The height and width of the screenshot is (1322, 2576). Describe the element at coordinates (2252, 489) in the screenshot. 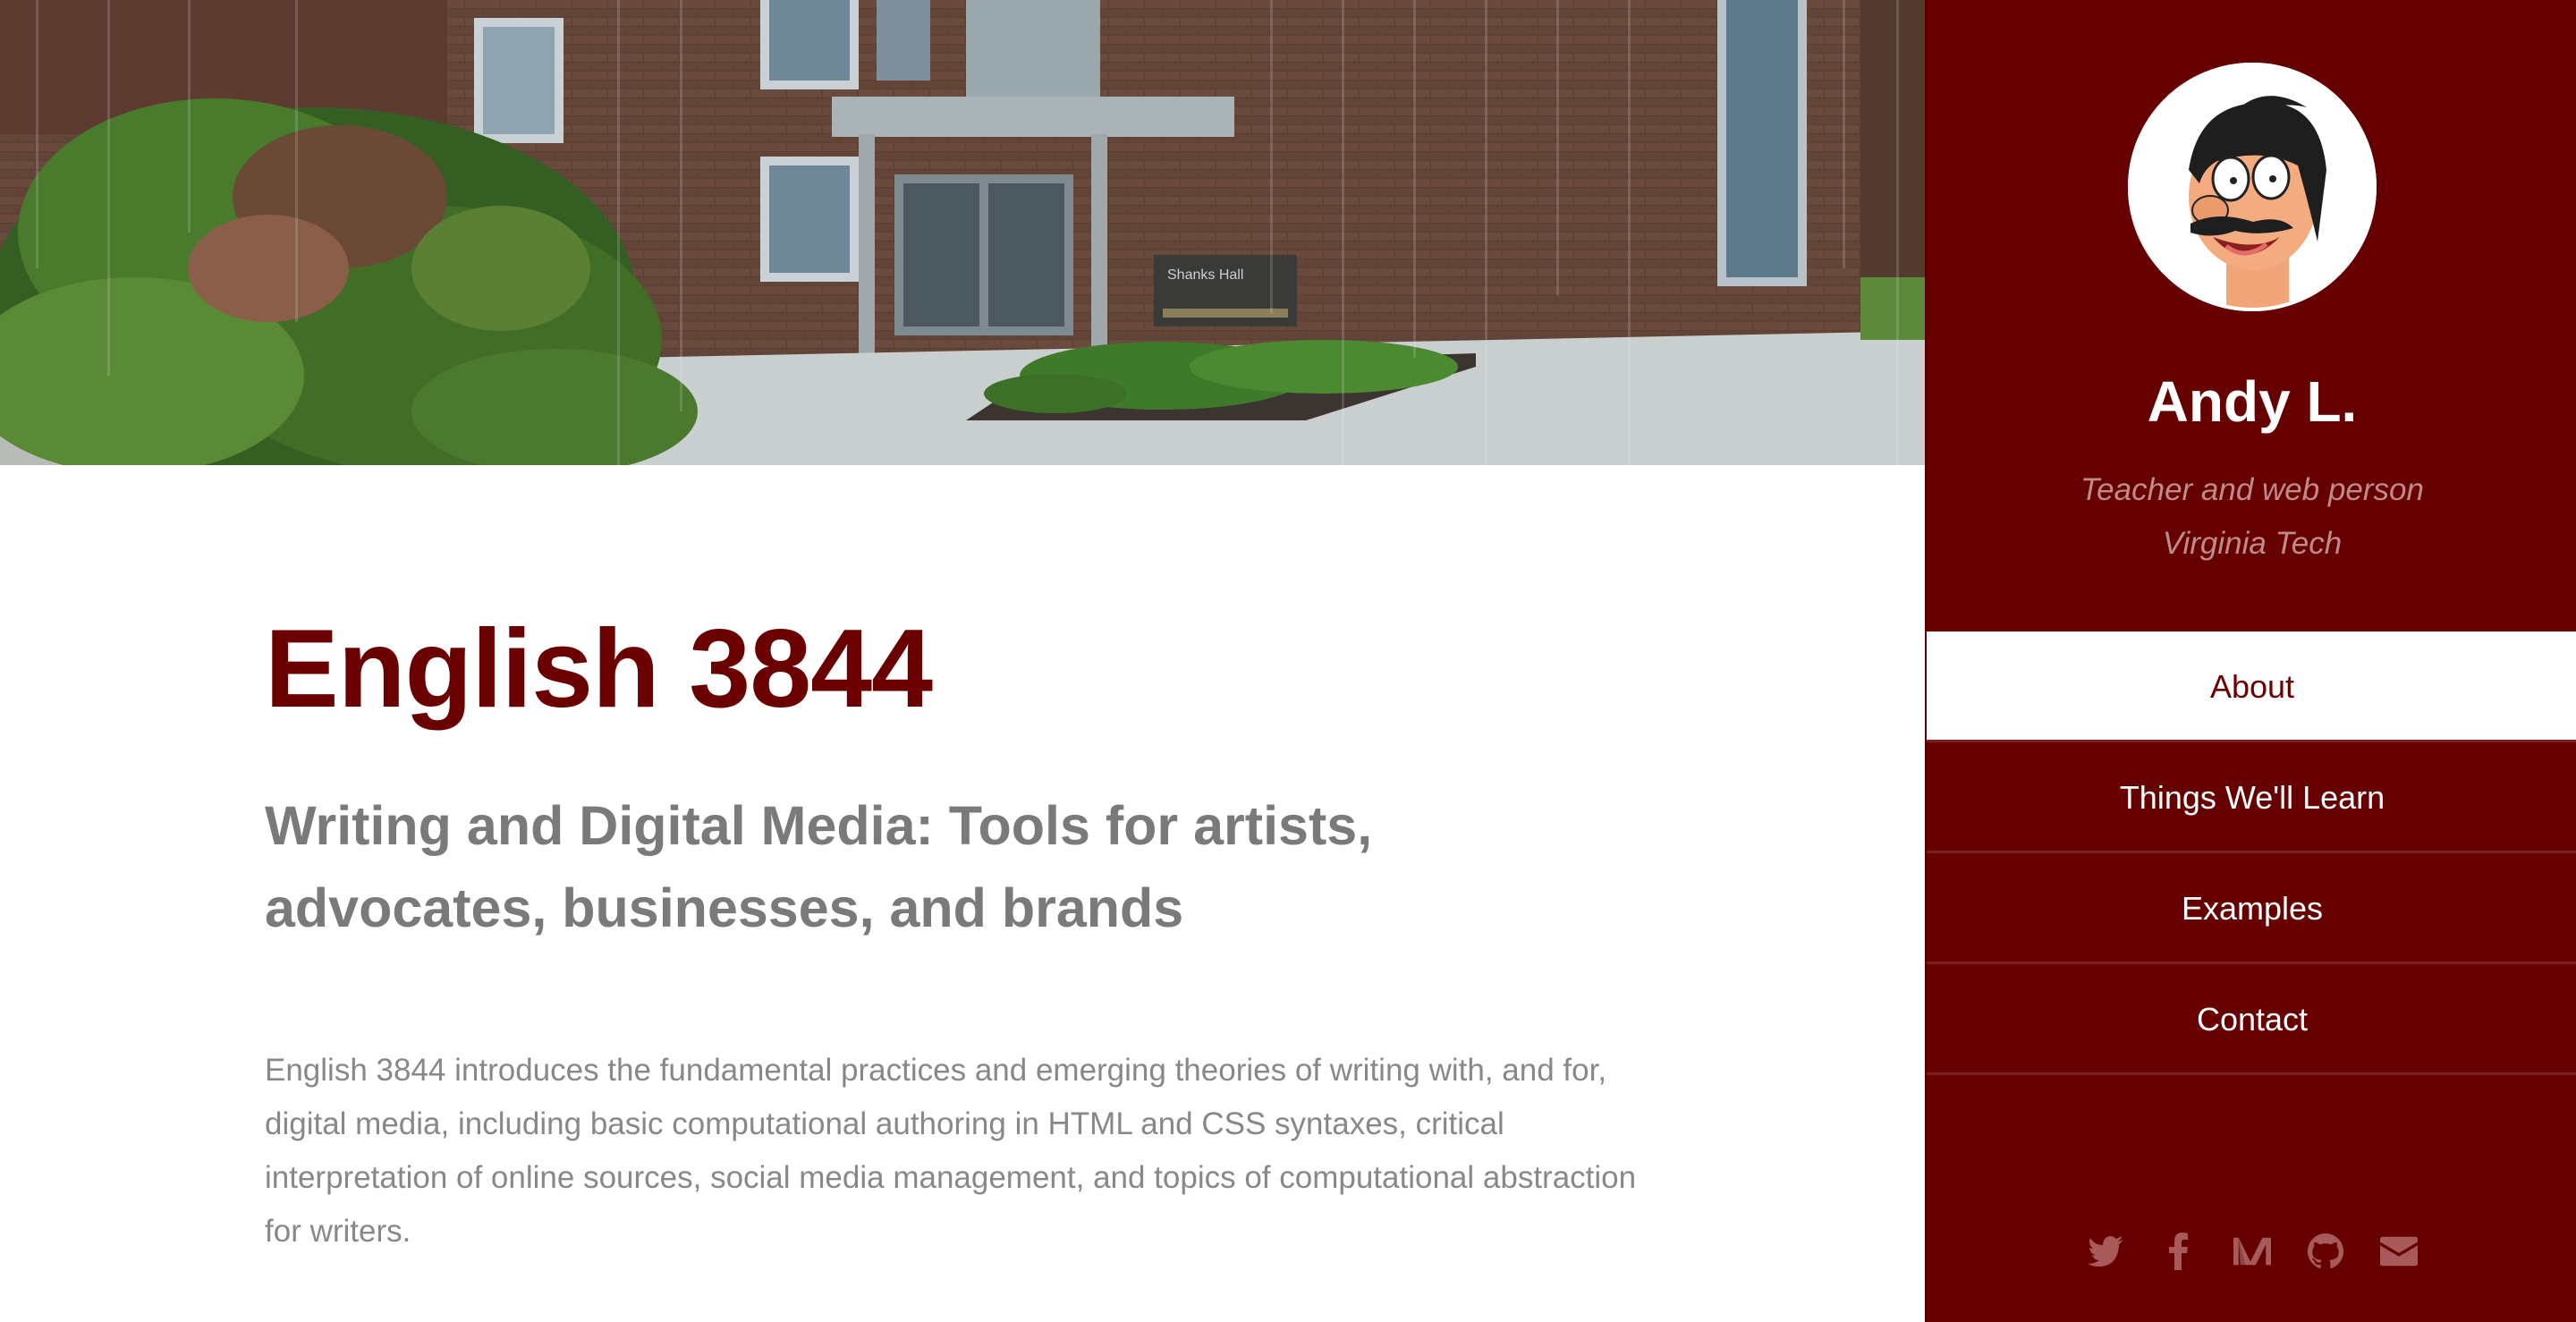

I see `profile-role: Teacher and web person` at that location.